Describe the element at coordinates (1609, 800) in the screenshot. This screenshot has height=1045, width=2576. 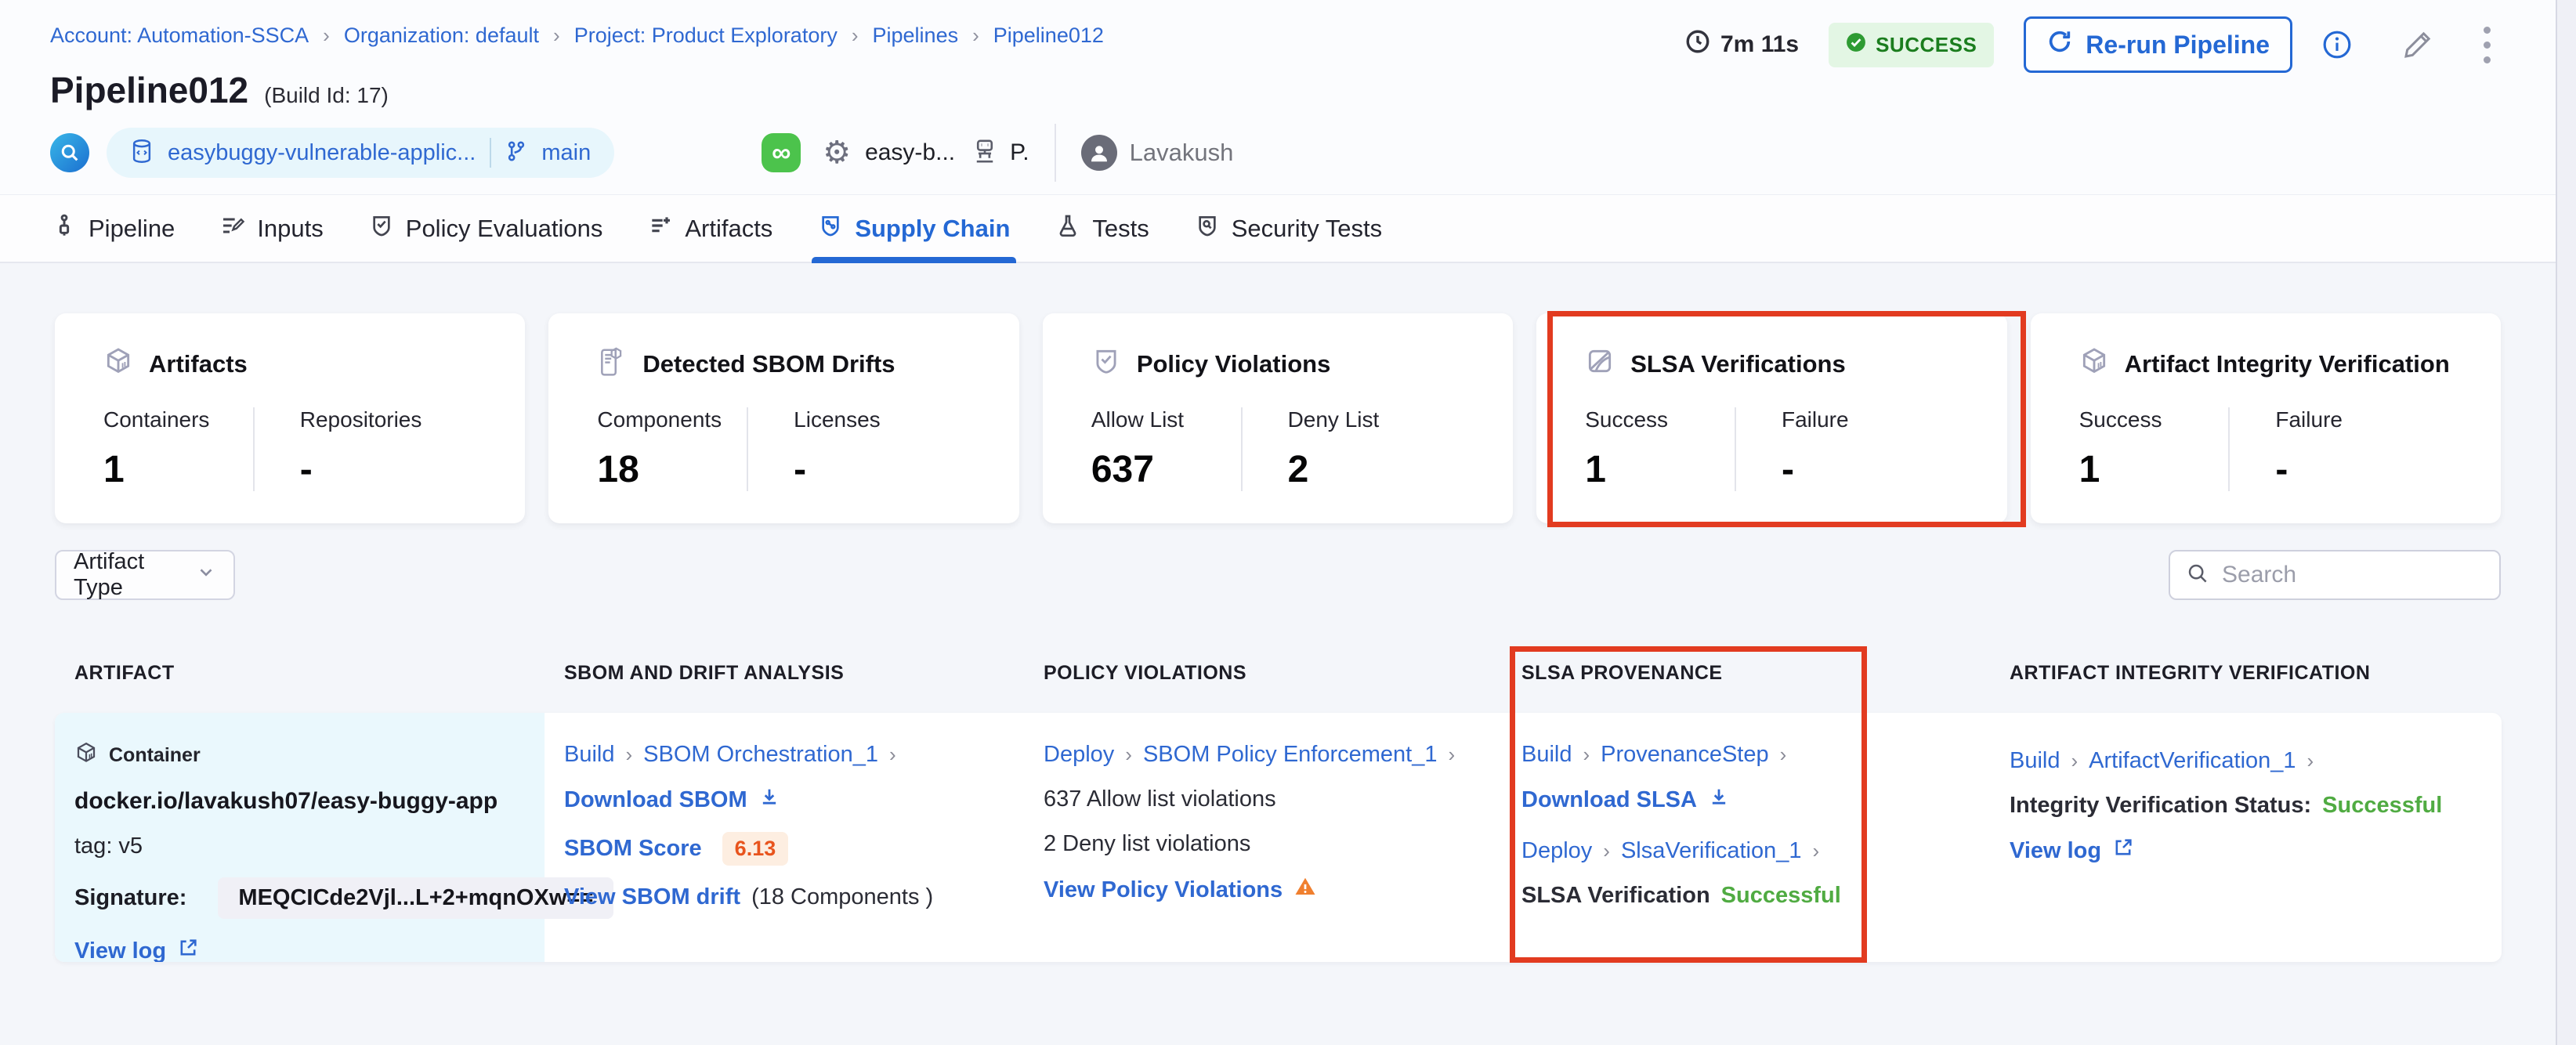
I see `download-slsa-link: Download SLSA` at that location.